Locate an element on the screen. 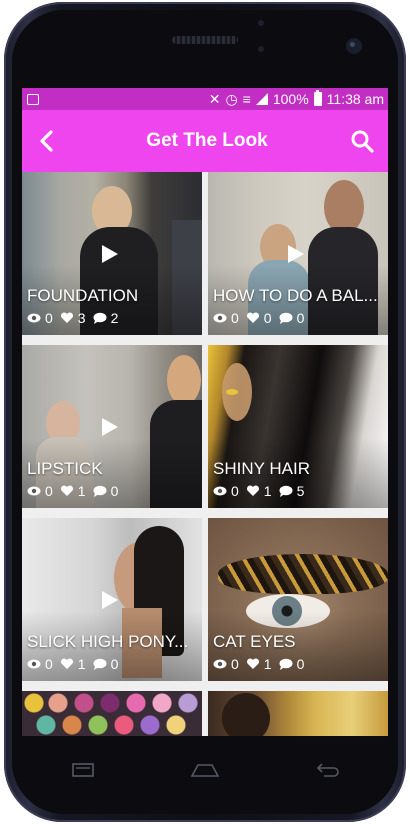  mute-icon: ✕ is located at coordinates (214, 98).